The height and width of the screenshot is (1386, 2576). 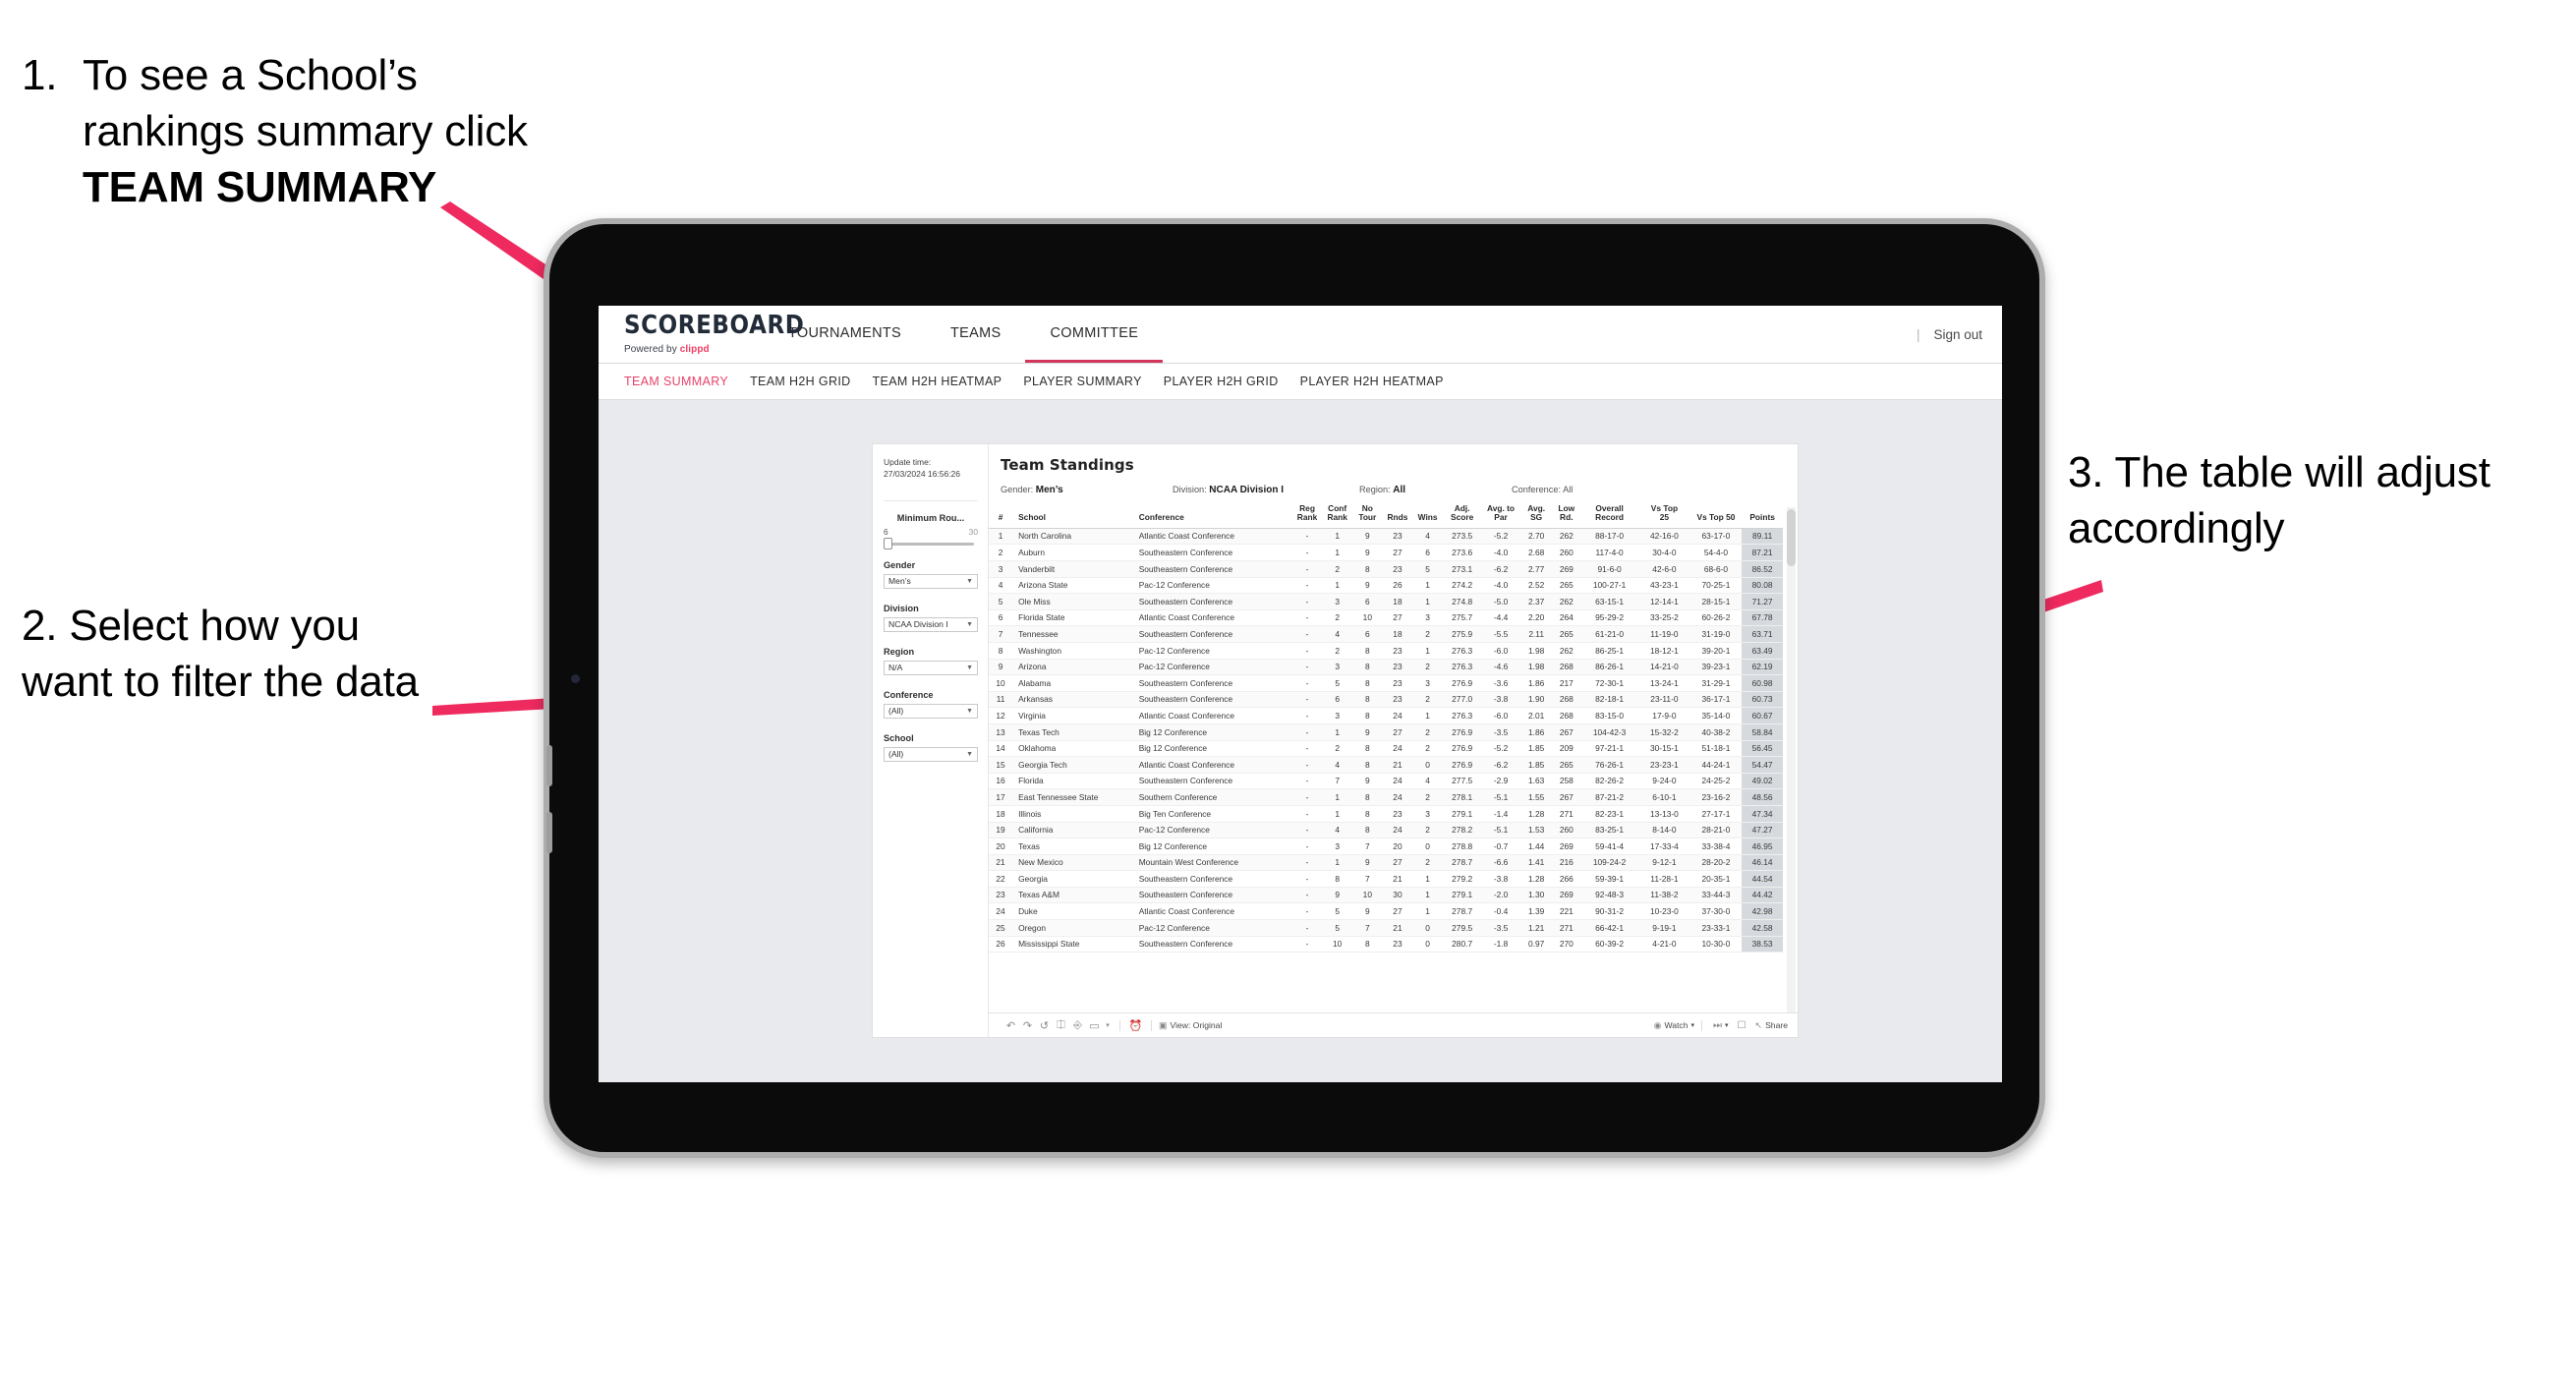 I want to click on subnav-item-team-h2h-heatmap: TEAM H2H HEATMAP, so click(x=948, y=381).